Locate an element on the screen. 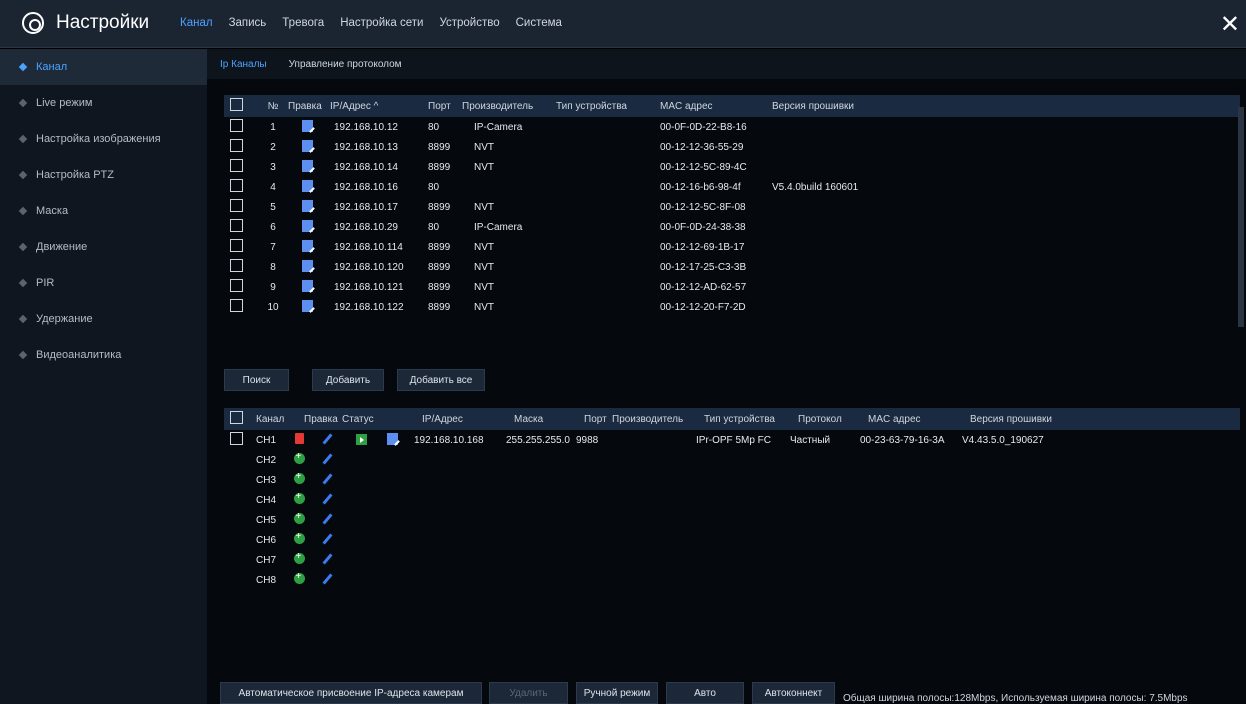 This screenshot has width=1246, height=704. sidebar-item: Видеоаналитика is located at coordinates (103, 355).